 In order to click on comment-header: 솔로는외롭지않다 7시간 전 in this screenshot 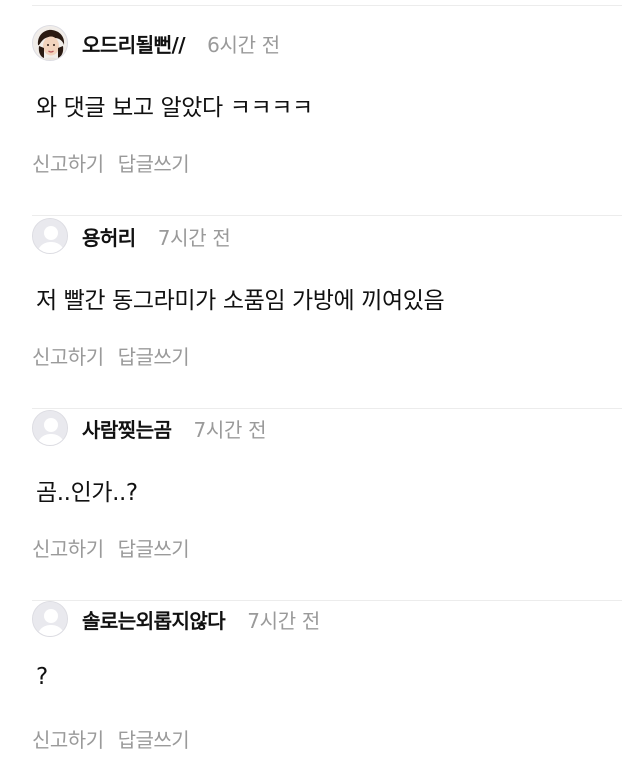, I will do `click(176, 619)`.